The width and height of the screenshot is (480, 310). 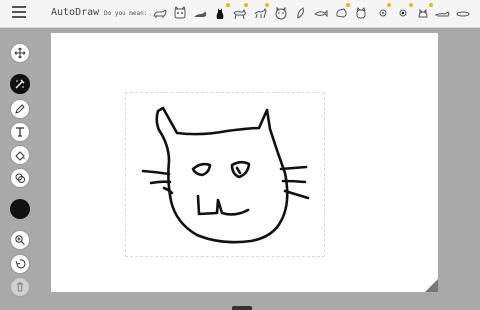 What do you see at coordinates (180, 13) in the screenshot?
I see `cat-face-icon` at bounding box center [180, 13].